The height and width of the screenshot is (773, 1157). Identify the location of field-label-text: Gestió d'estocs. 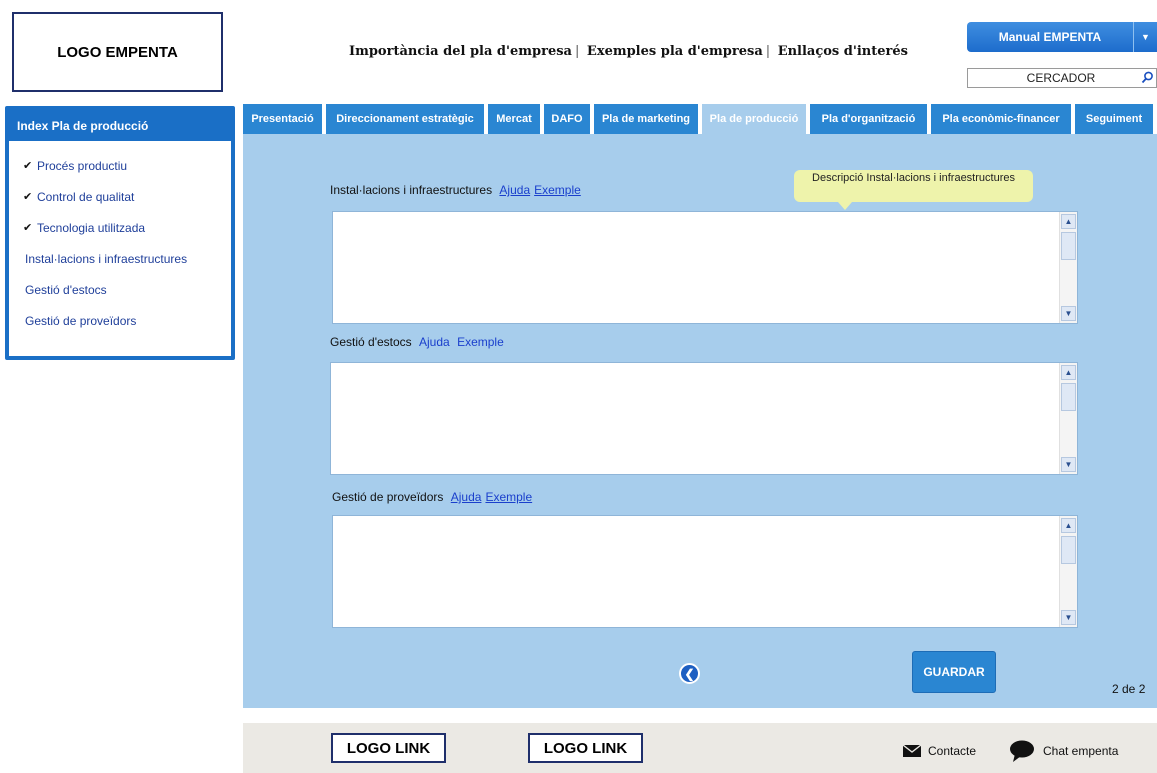
(371, 342).